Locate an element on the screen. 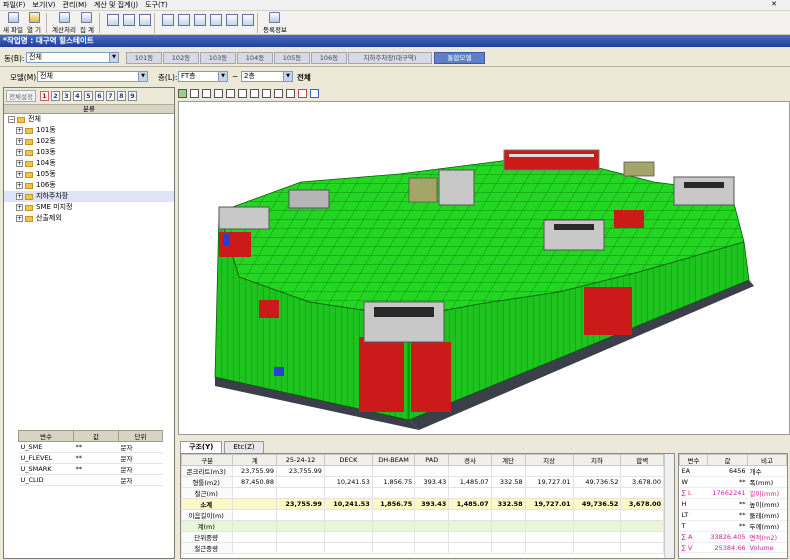 Image resolution: width=790 pixels, height=560 pixels. level-7-button: 7 is located at coordinates (110, 96).